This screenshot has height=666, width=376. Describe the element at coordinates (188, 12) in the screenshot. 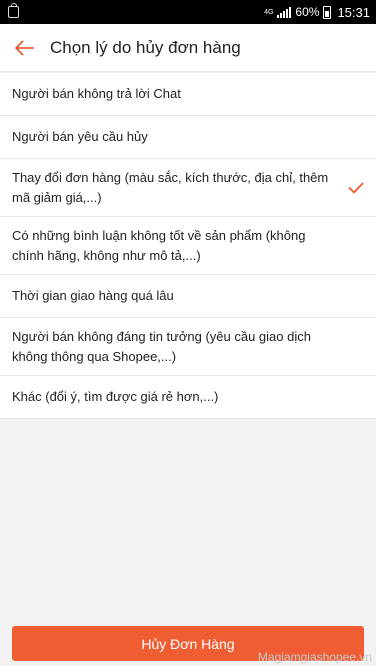

I see `status-bar: 4G 60% 15:31` at that location.